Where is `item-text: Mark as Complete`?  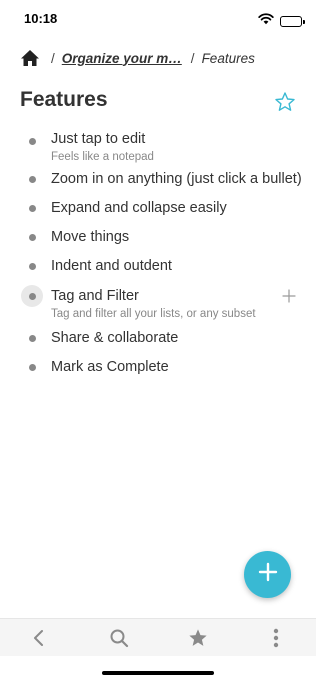 item-text: Mark as Complete is located at coordinates (110, 367).